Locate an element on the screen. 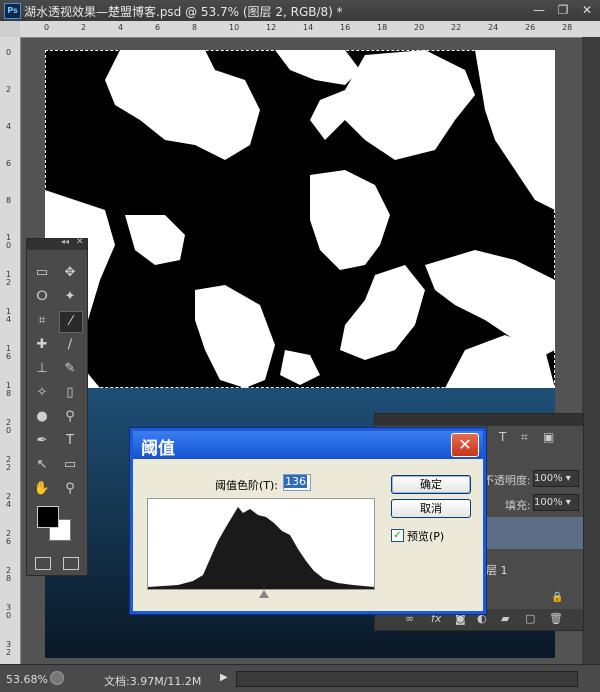 The height and width of the screenshot is (692, 600). tool-button: ✎ is located at coordinates (70, 369).